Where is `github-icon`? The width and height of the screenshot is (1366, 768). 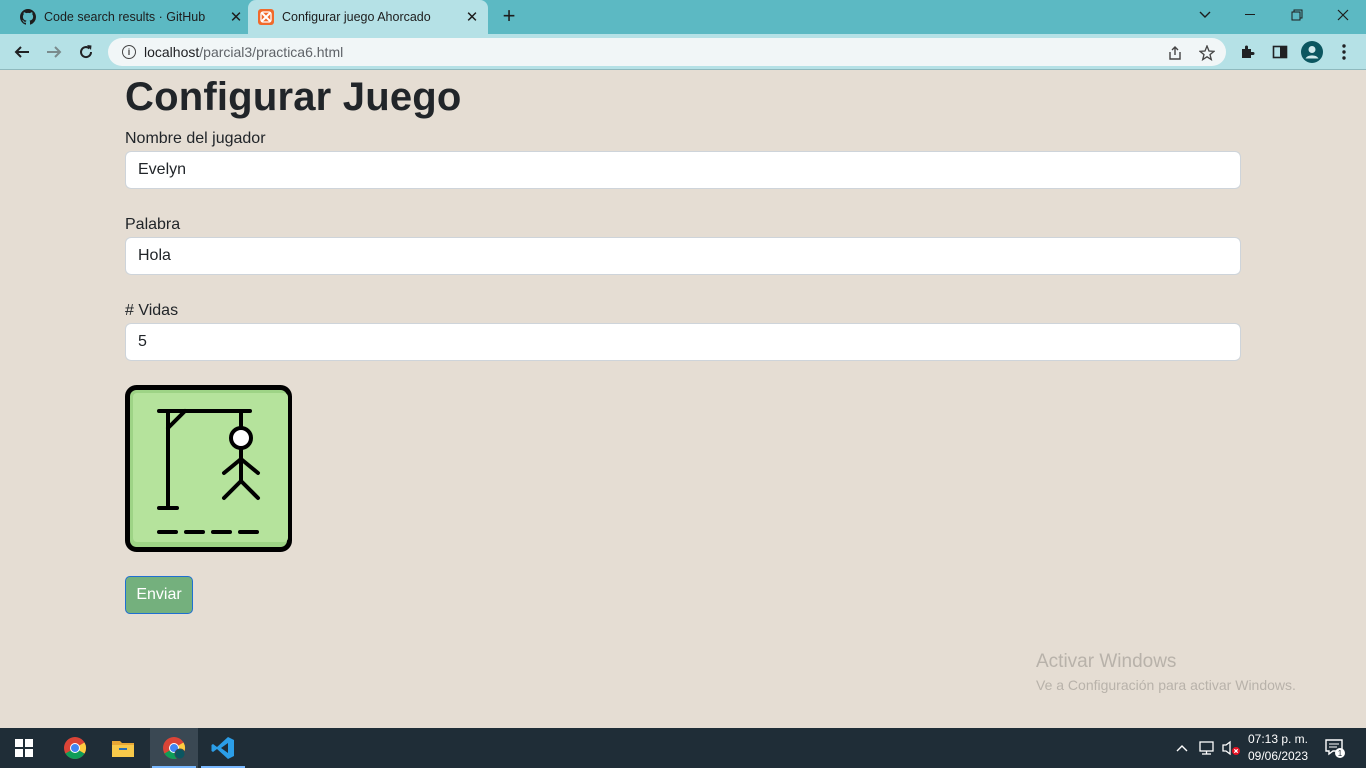 github-icon is located at coordinates (28, 17).